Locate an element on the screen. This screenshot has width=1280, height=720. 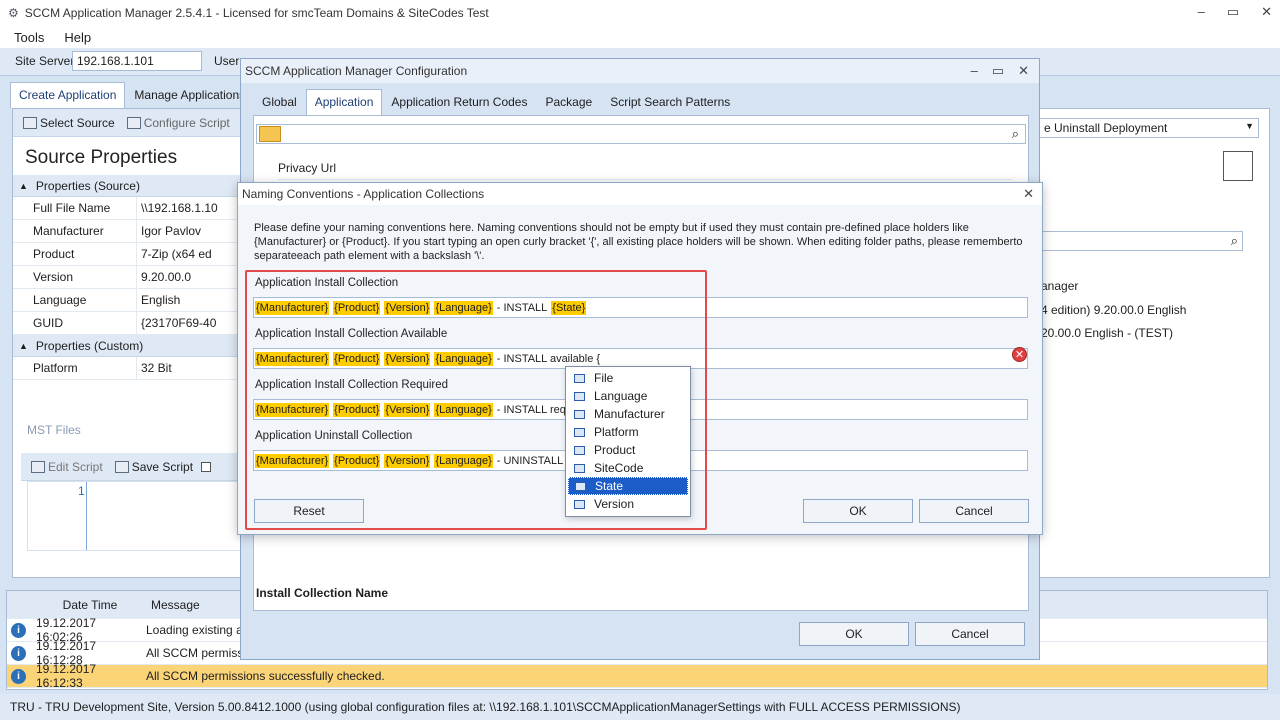
dropdown-item: Language is located at coordinates (628, 396).